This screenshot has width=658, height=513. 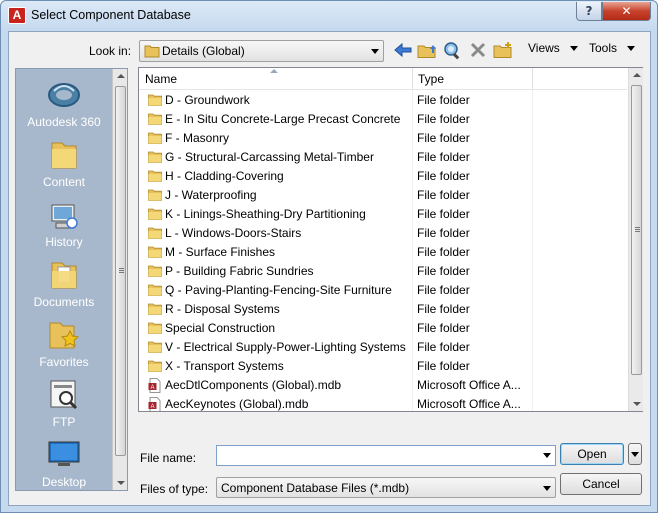 I want to click on delete-icon, so click(x=478, y=50).